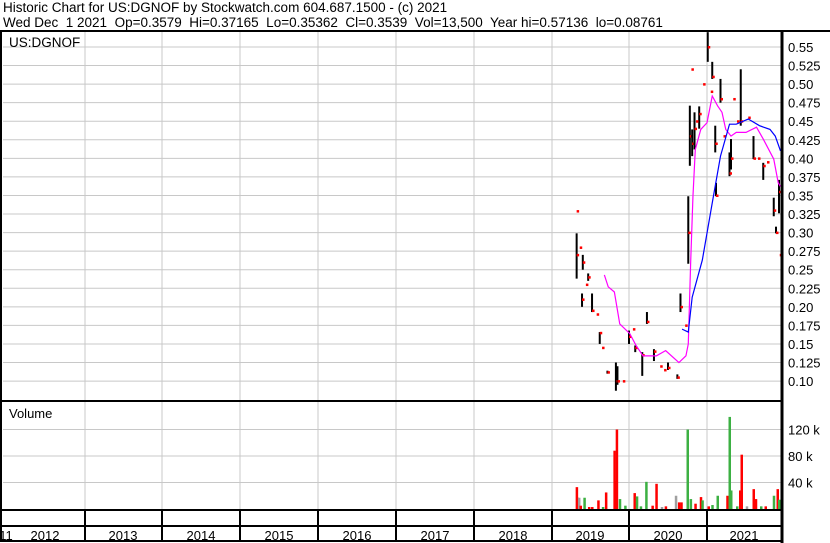  I want to click on symbol-label: US:DGNOF, so click(44, 42).